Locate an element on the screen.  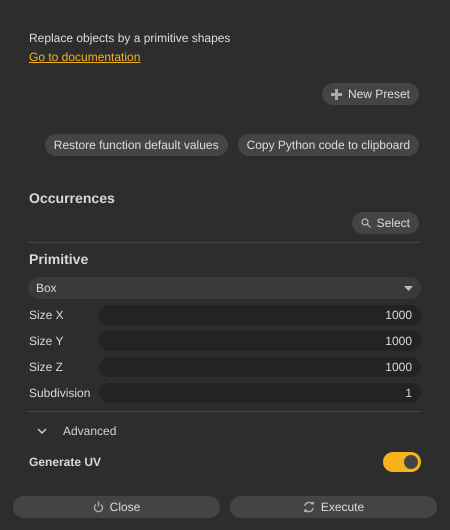
description-text: Replace objects by a primitive shapes is located at coordinates (130, 38).